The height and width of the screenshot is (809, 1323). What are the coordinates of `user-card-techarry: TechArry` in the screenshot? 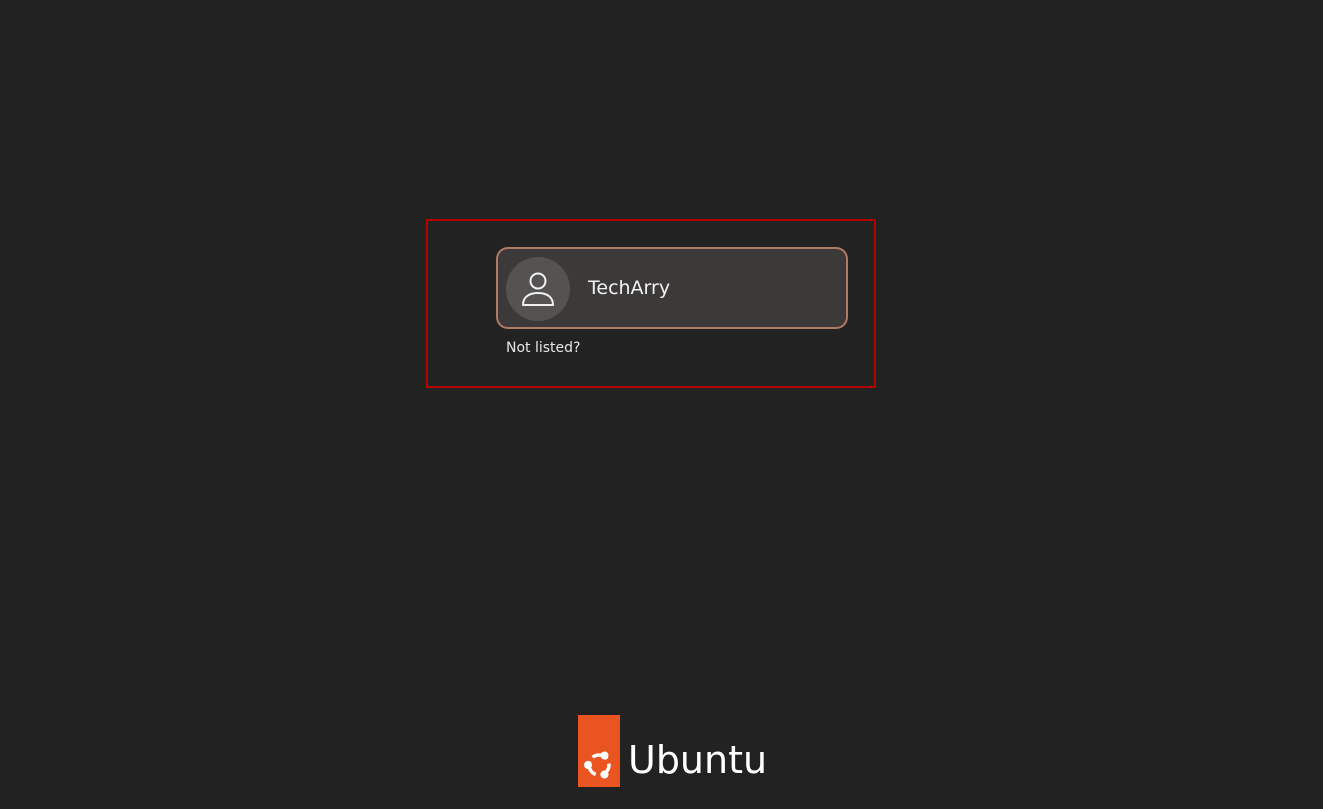 It's located at (672, 288).